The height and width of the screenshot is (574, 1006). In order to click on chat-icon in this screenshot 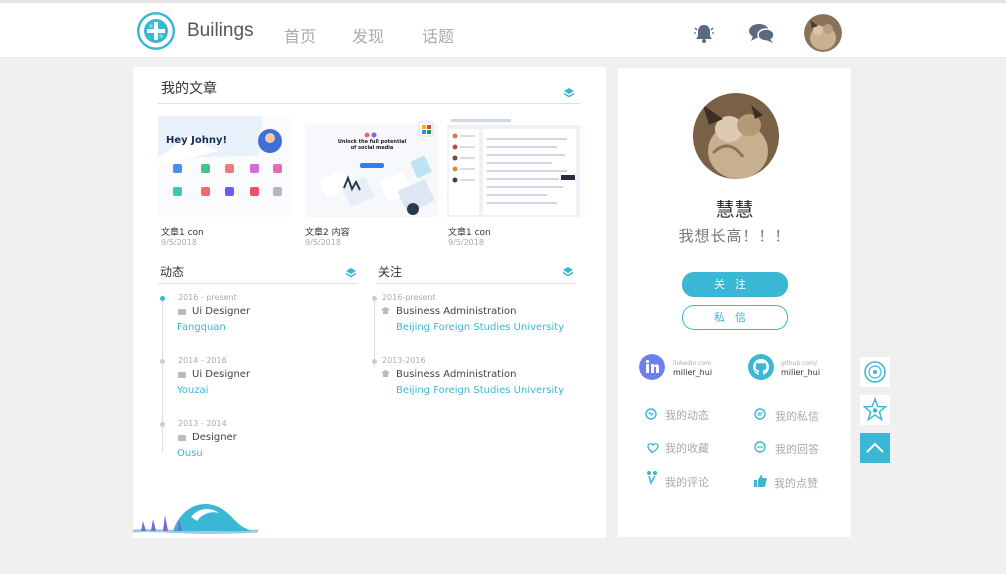, I will do `click(761, 33)`.